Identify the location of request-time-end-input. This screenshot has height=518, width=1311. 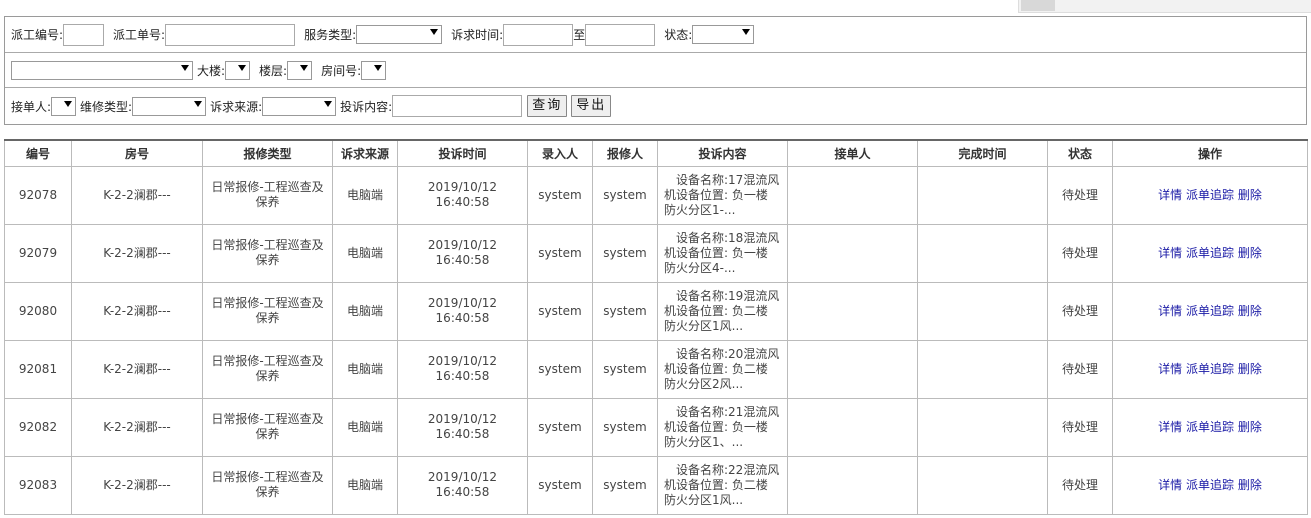
(620, 34).